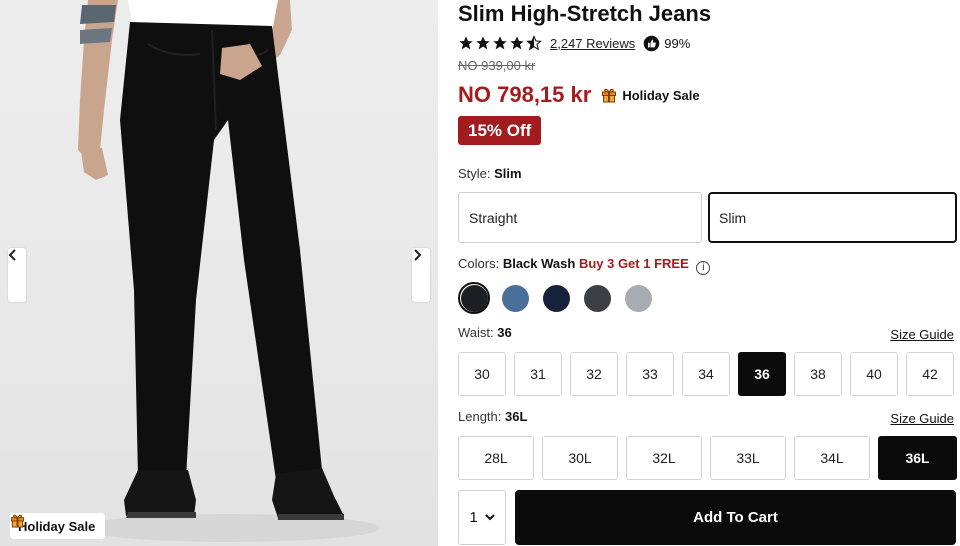 The image size is (960, 546). I want to click on length-option-33l: 33L, so click(748, 458).